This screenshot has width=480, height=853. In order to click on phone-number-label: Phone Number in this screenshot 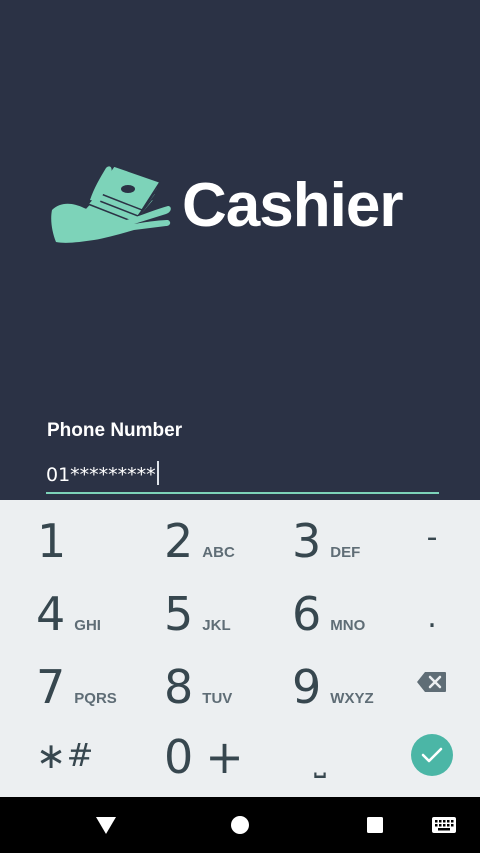, I will do `click(115, 430)`.